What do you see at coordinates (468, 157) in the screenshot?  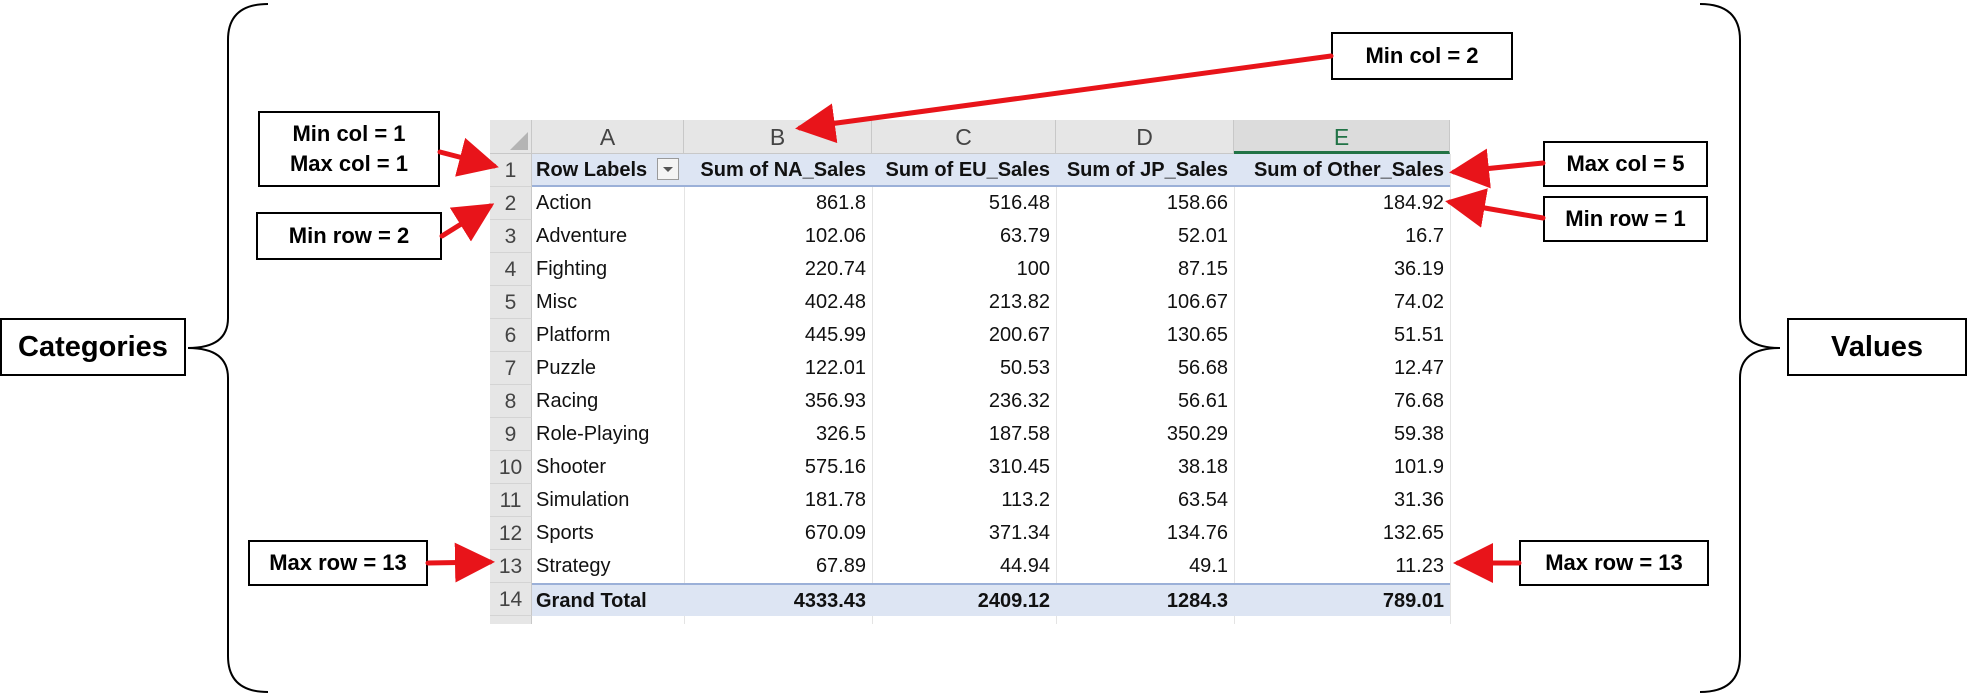 I see `arrow-to-row-1-col-a` at bounding box center [468, 157].